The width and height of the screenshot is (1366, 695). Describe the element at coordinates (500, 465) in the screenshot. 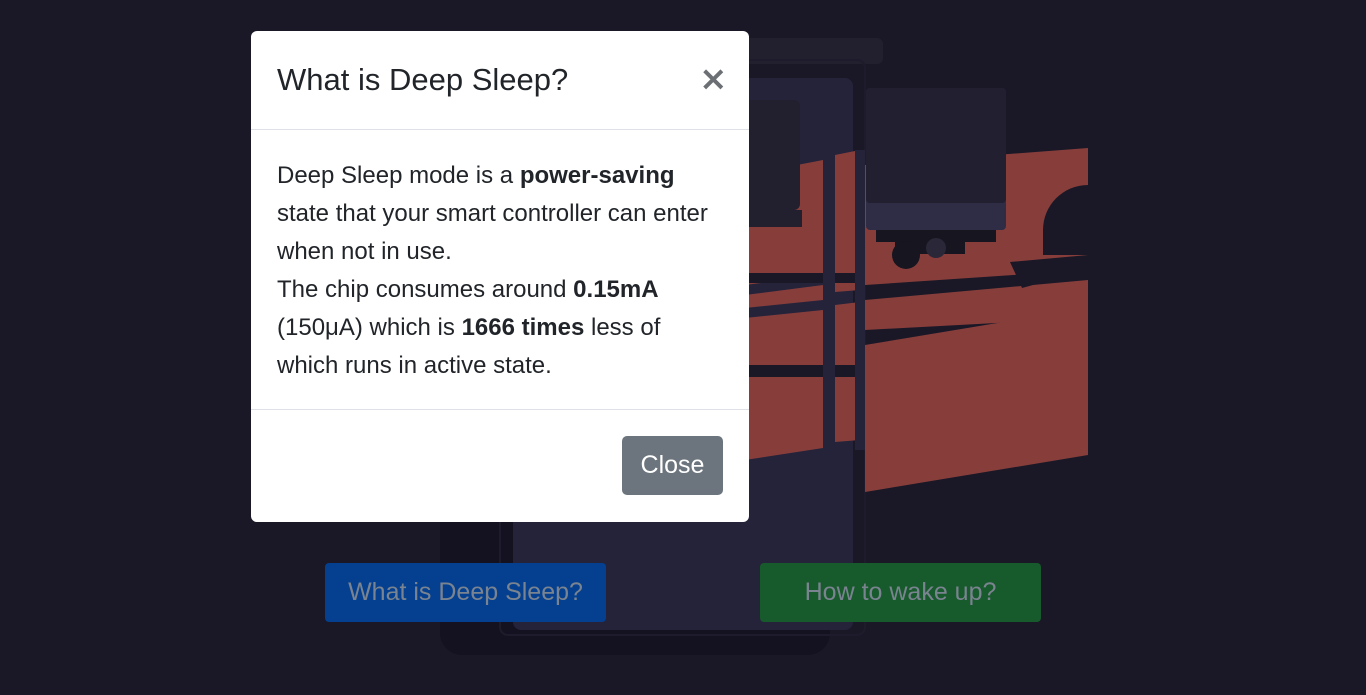

I see `modal-footer: Close` at that location.